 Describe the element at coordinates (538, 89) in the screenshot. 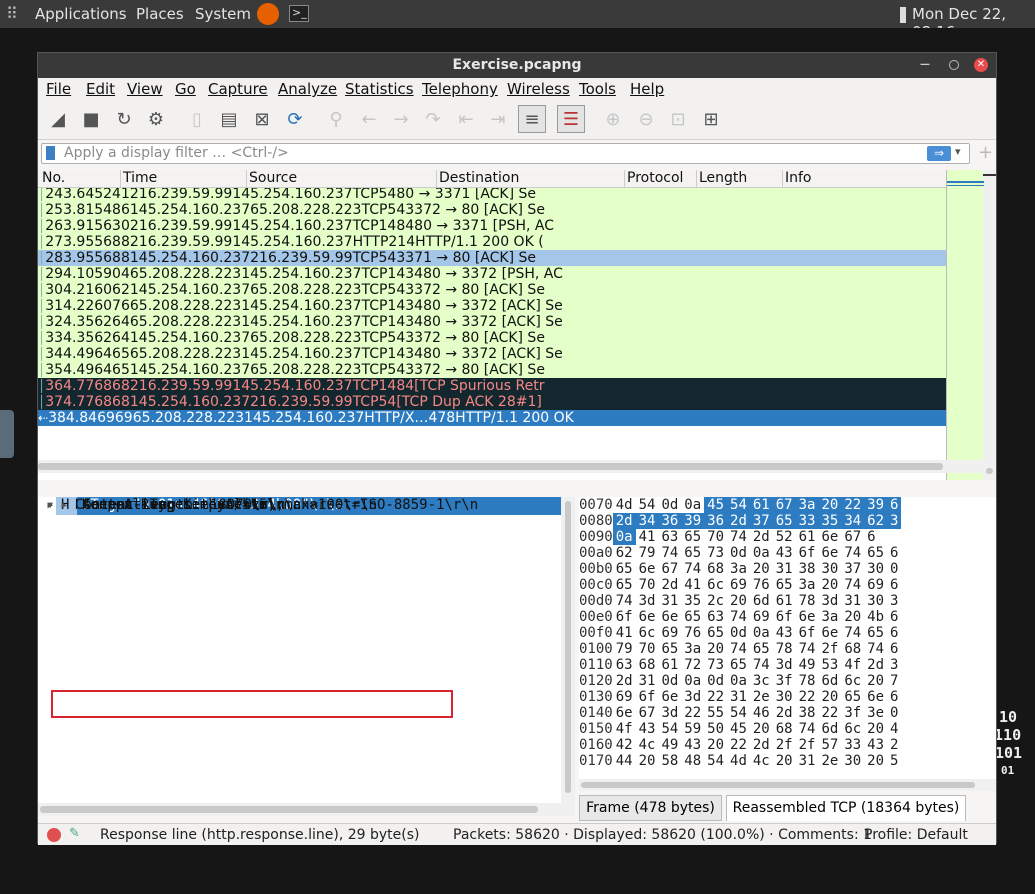

I see `menu-wireless: Wireless` at that location.